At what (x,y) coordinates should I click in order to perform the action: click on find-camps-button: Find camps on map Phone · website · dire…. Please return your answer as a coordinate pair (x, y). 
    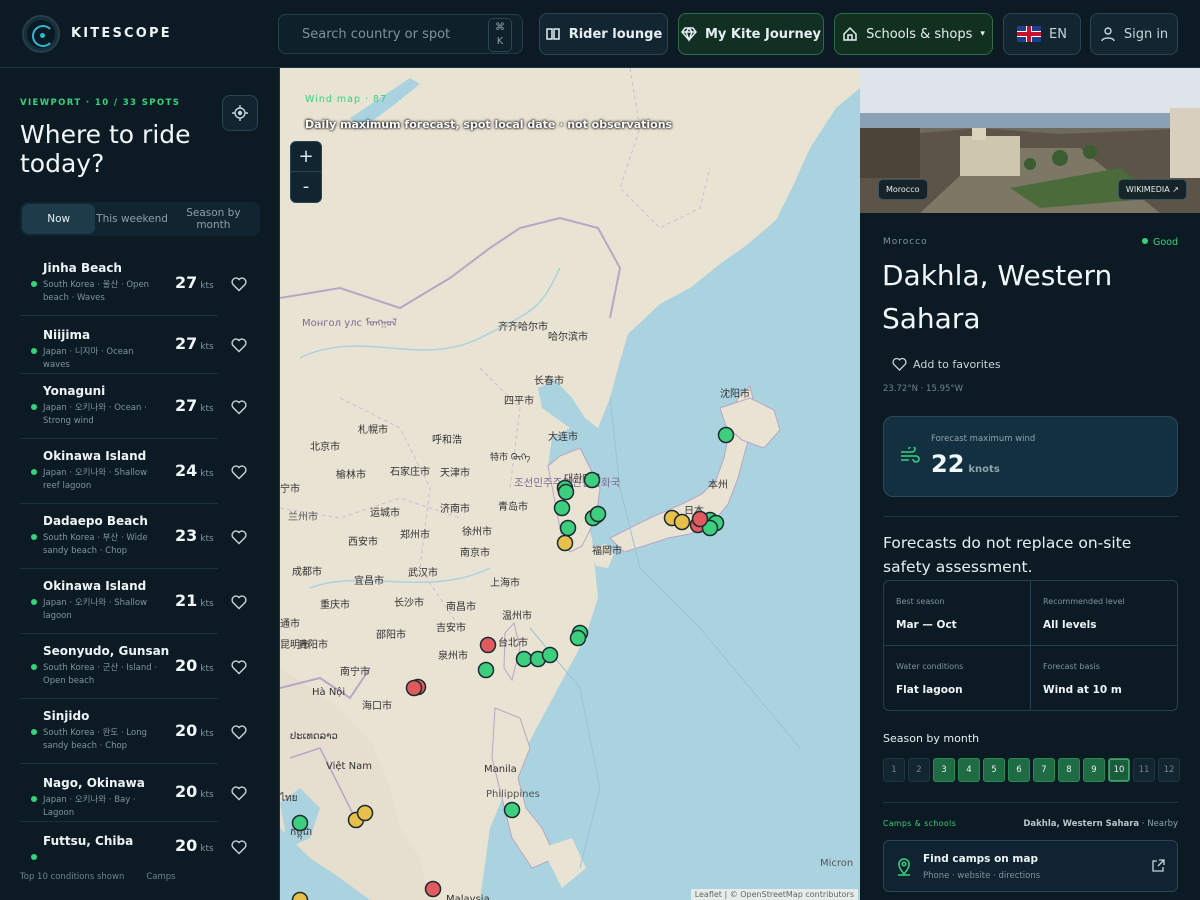
    Looking at the image, I should click on (1030, 866).